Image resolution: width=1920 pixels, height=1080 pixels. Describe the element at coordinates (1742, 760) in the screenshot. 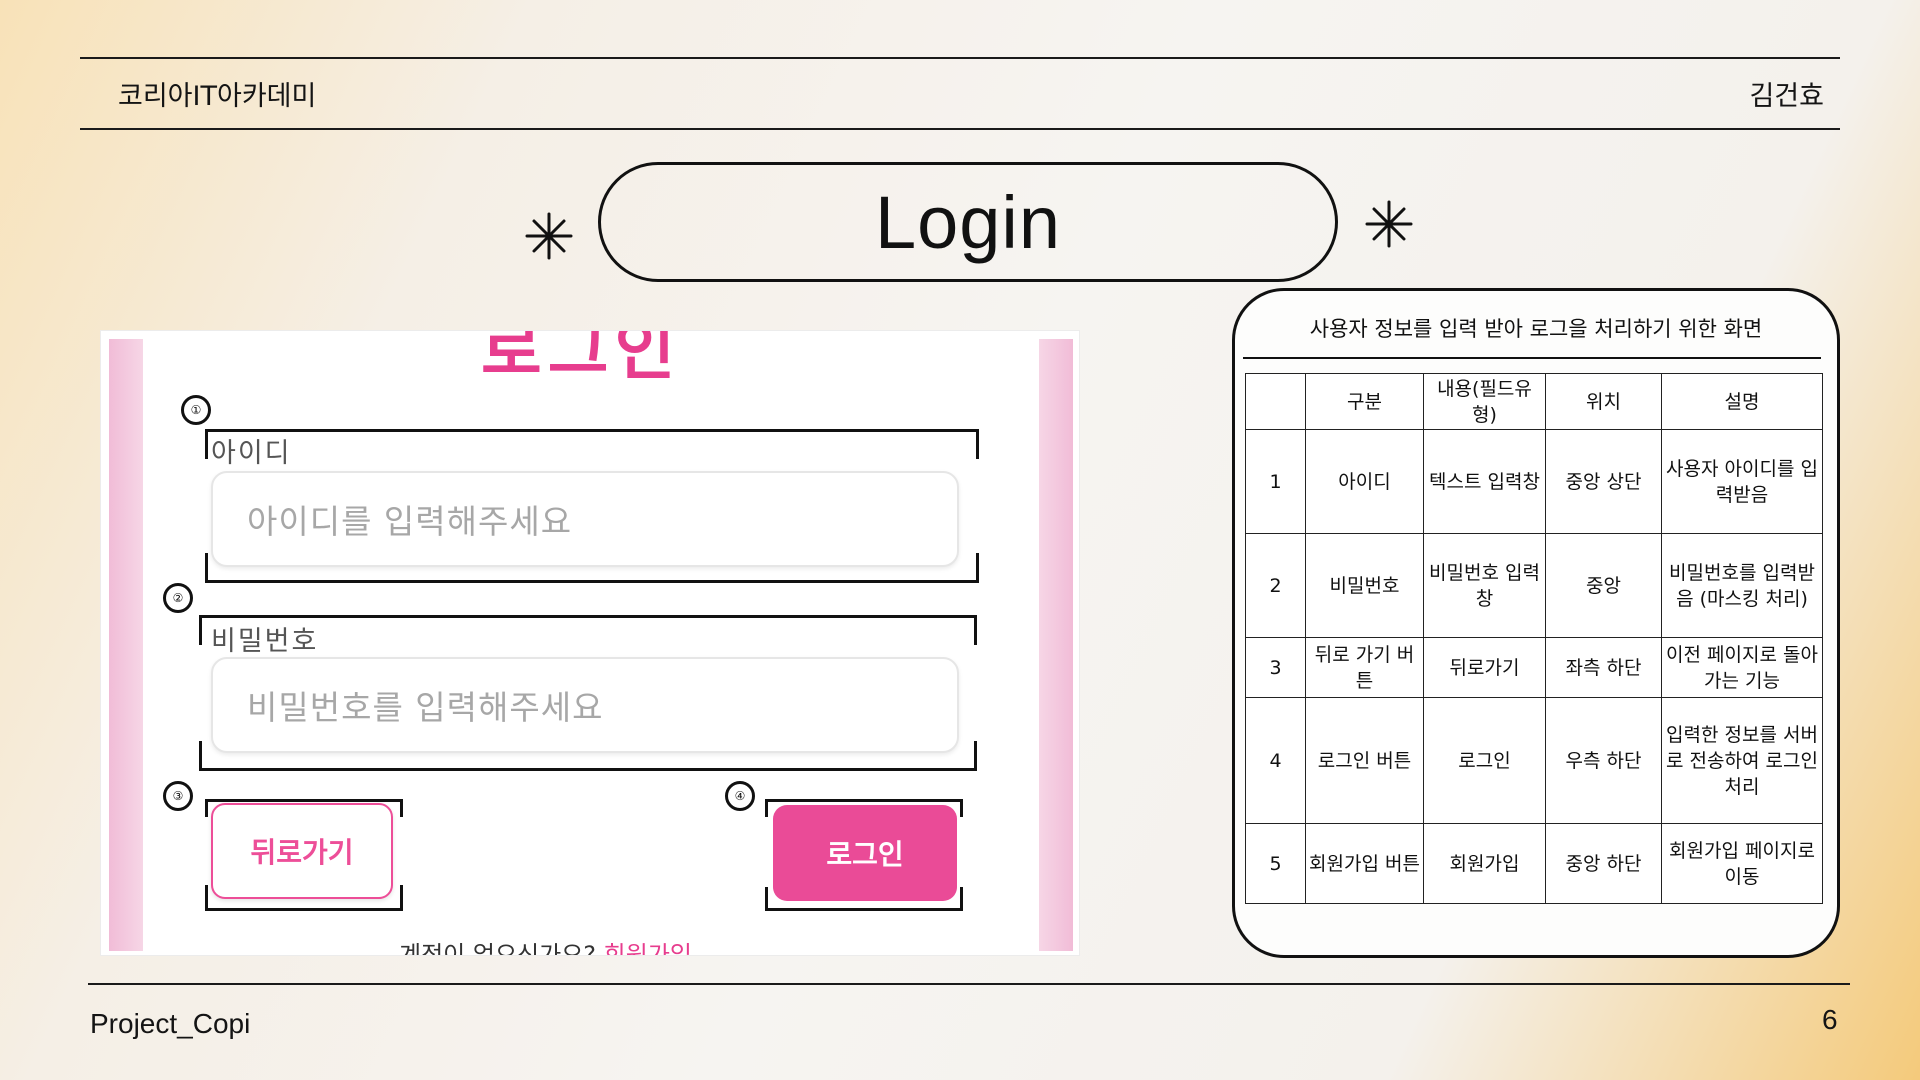

I see `row-desc: 입력한 정보를 서버로 전송하여 로그인 처리` at that location.